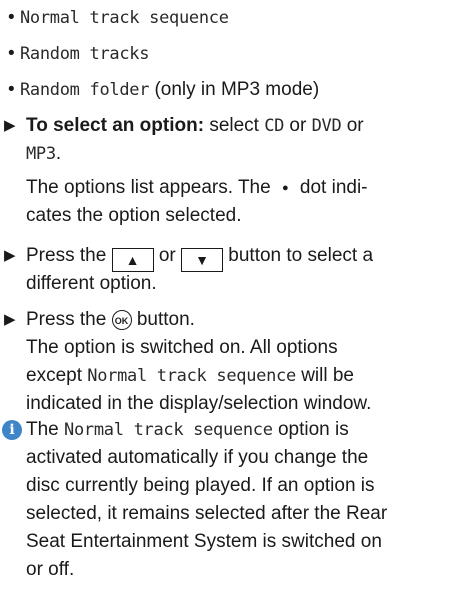 This screenshot has width=463, height=609. Describe the element at coordinates (12, 430) in the screenshot. I see `info-icon: i` at that location.